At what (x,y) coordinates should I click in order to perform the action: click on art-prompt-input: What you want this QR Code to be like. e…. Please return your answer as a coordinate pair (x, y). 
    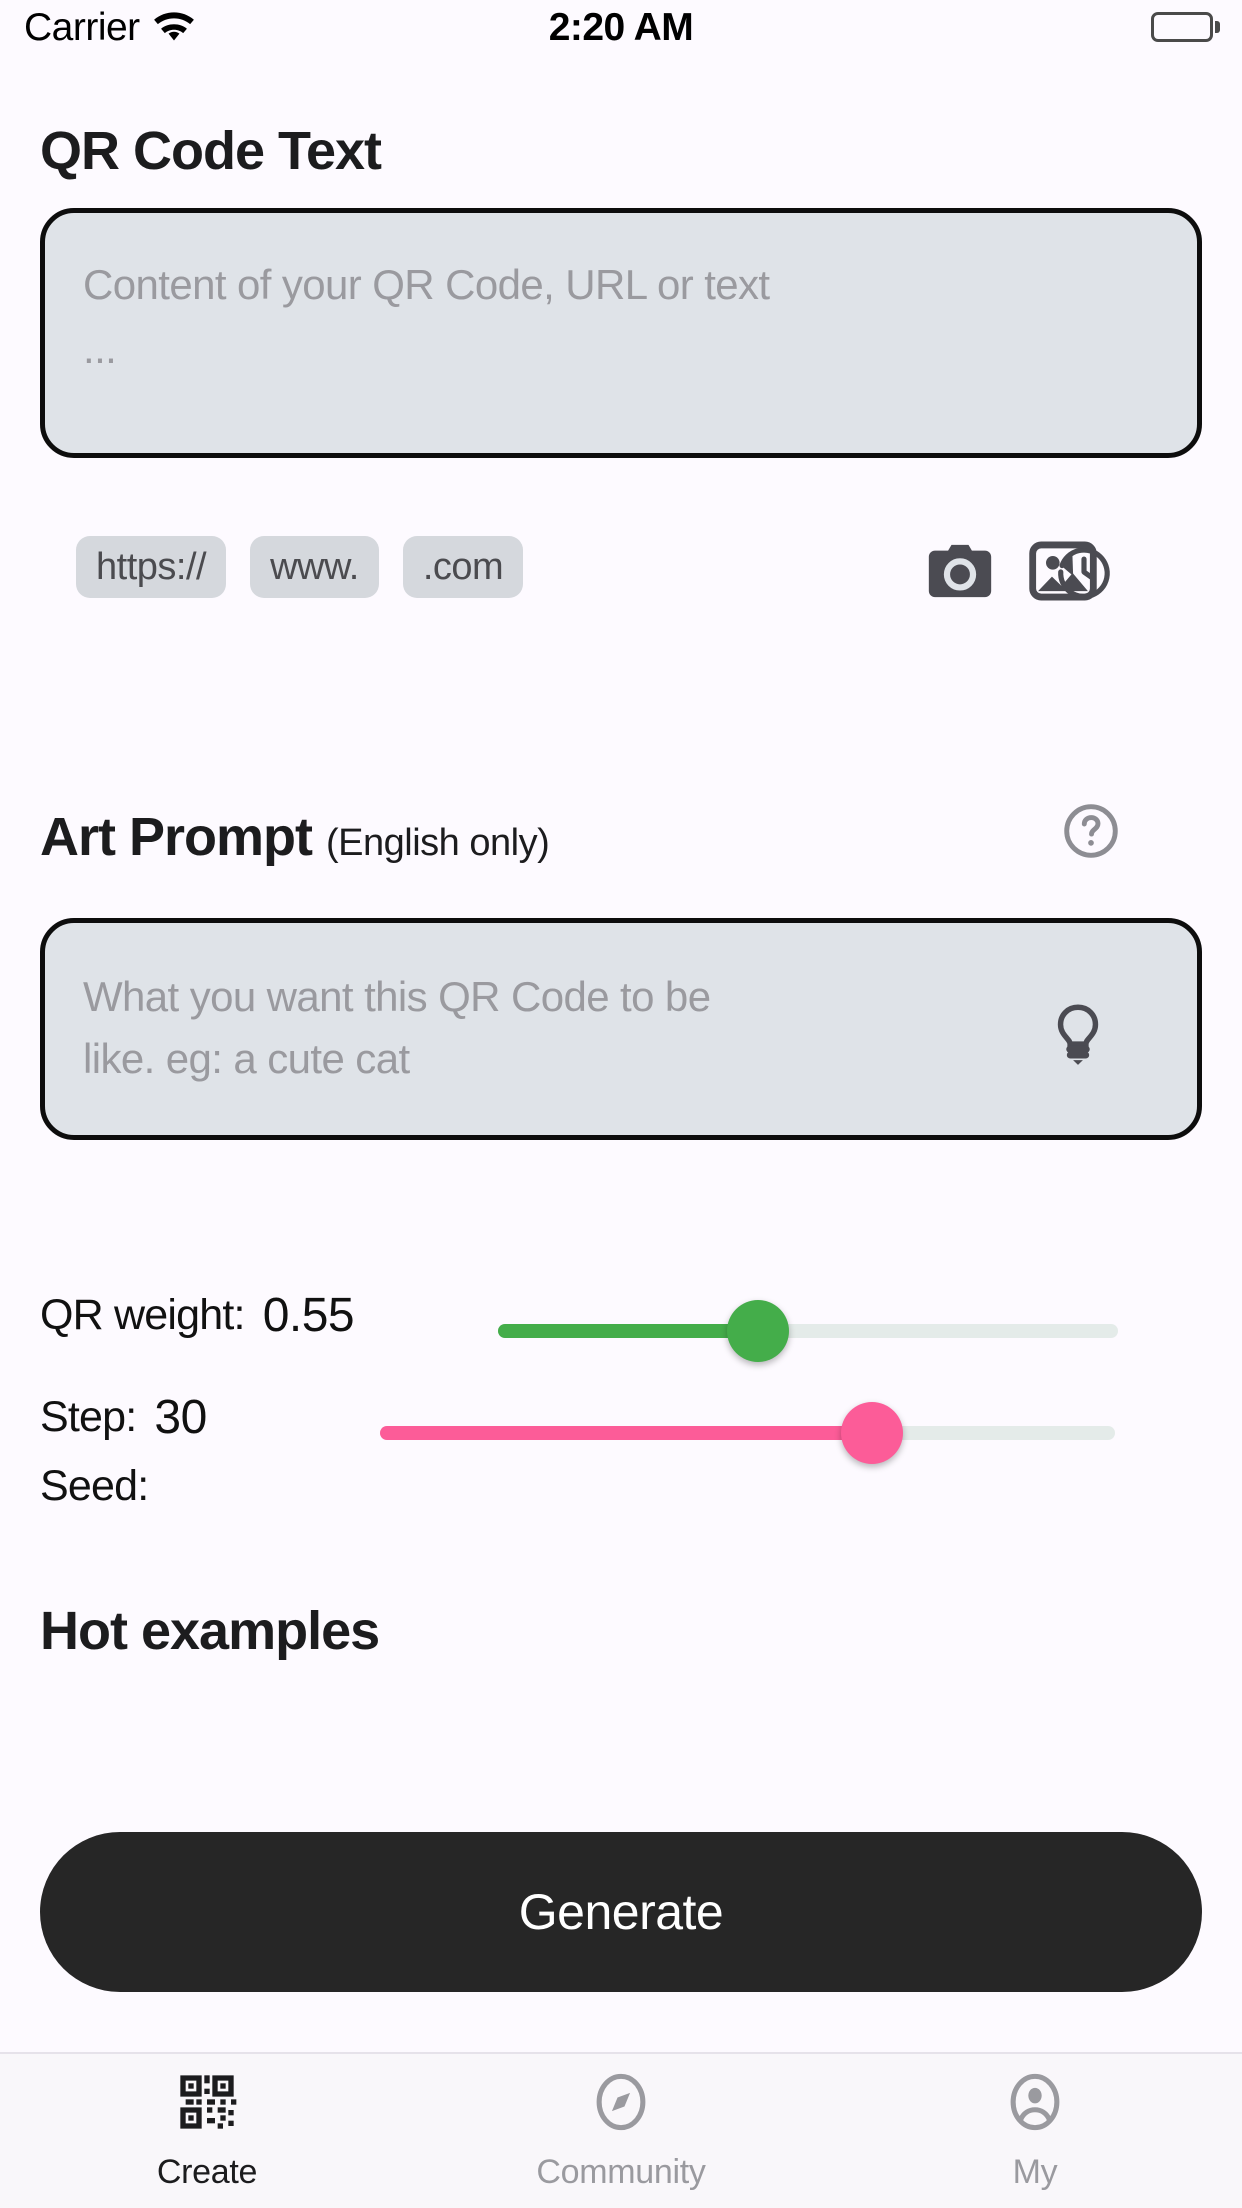
    Looking at the image, I should click on (621, 1029).